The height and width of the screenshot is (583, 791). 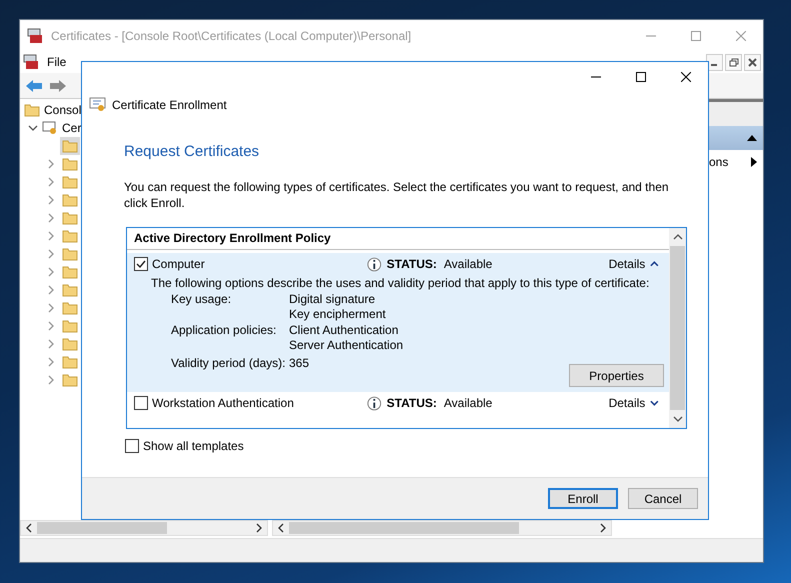 I want to click on policy-header: Active Directory Enrollment Policy, so click(x=398, y=239).